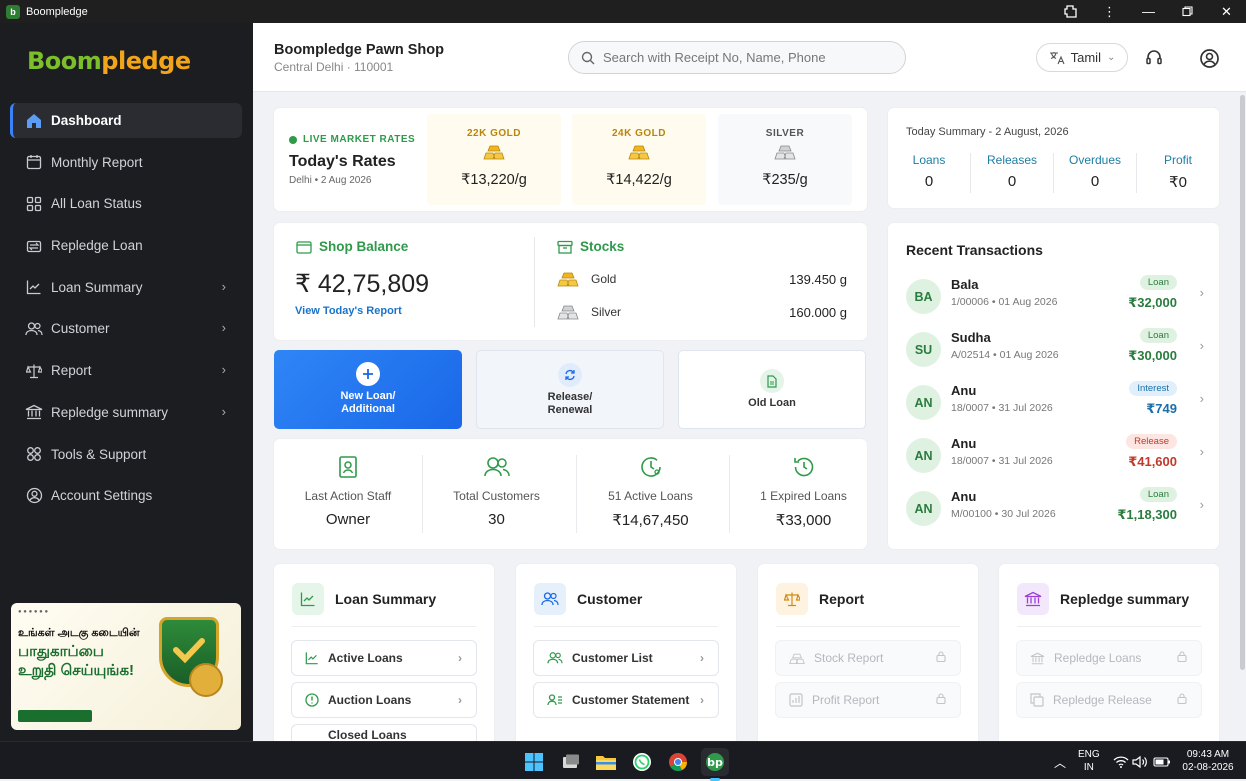 The height and width of the screenshot is (781, 1246). What do you see at coordinates (1209, 58) in the screenshot?
I see `profile-icon` at bounding box center [1209, 58].